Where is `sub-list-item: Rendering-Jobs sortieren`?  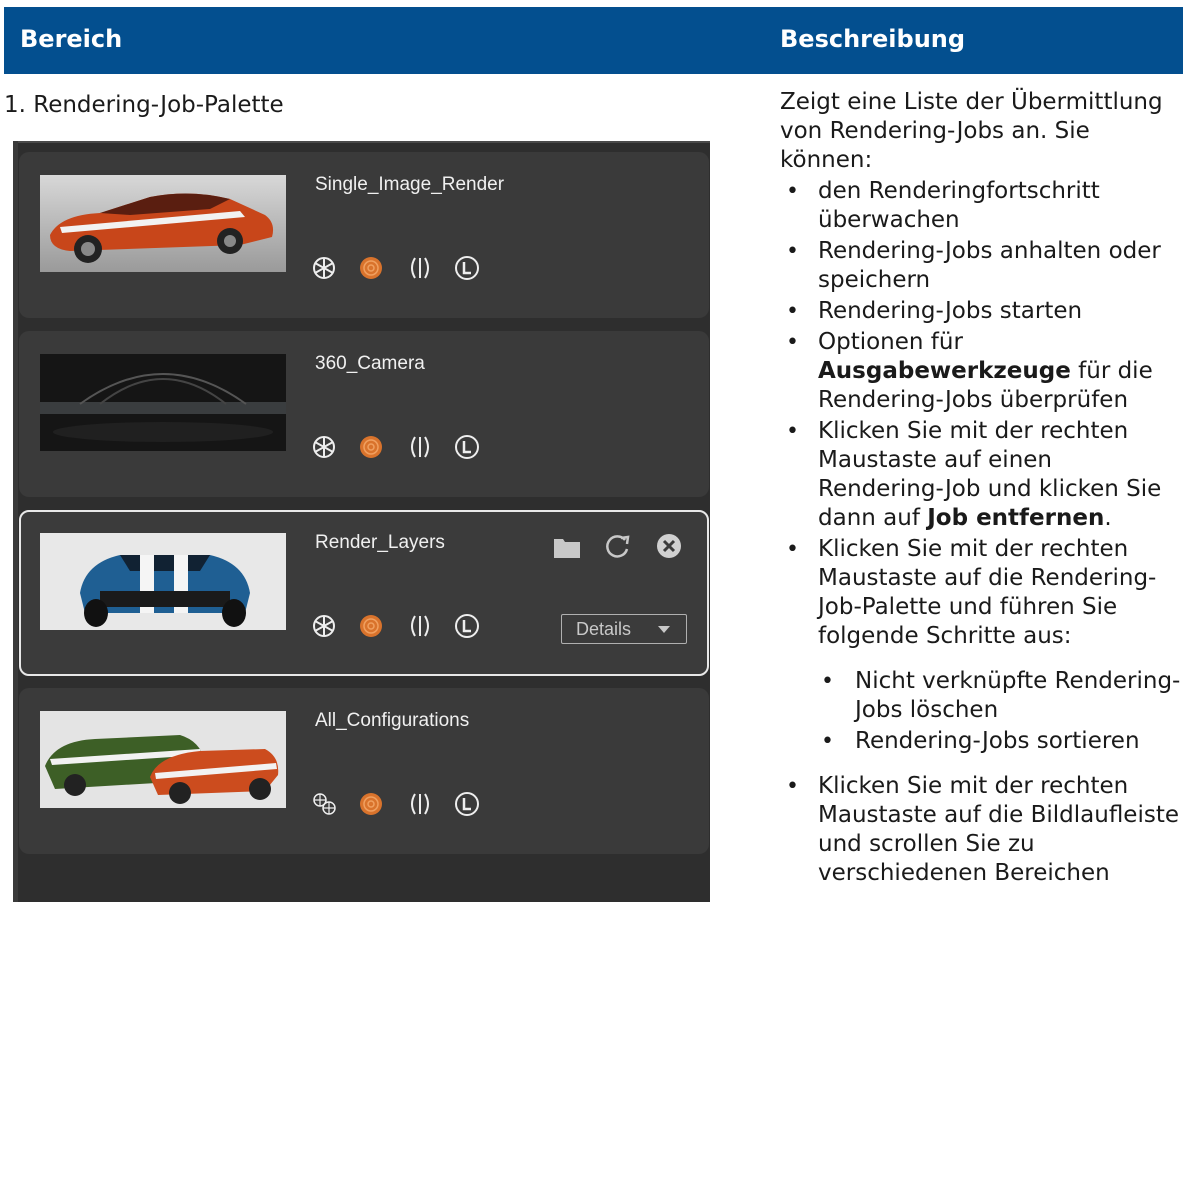 sub-list-item: Rendering-Jobs sortieren is located at coordinates (981, 741).